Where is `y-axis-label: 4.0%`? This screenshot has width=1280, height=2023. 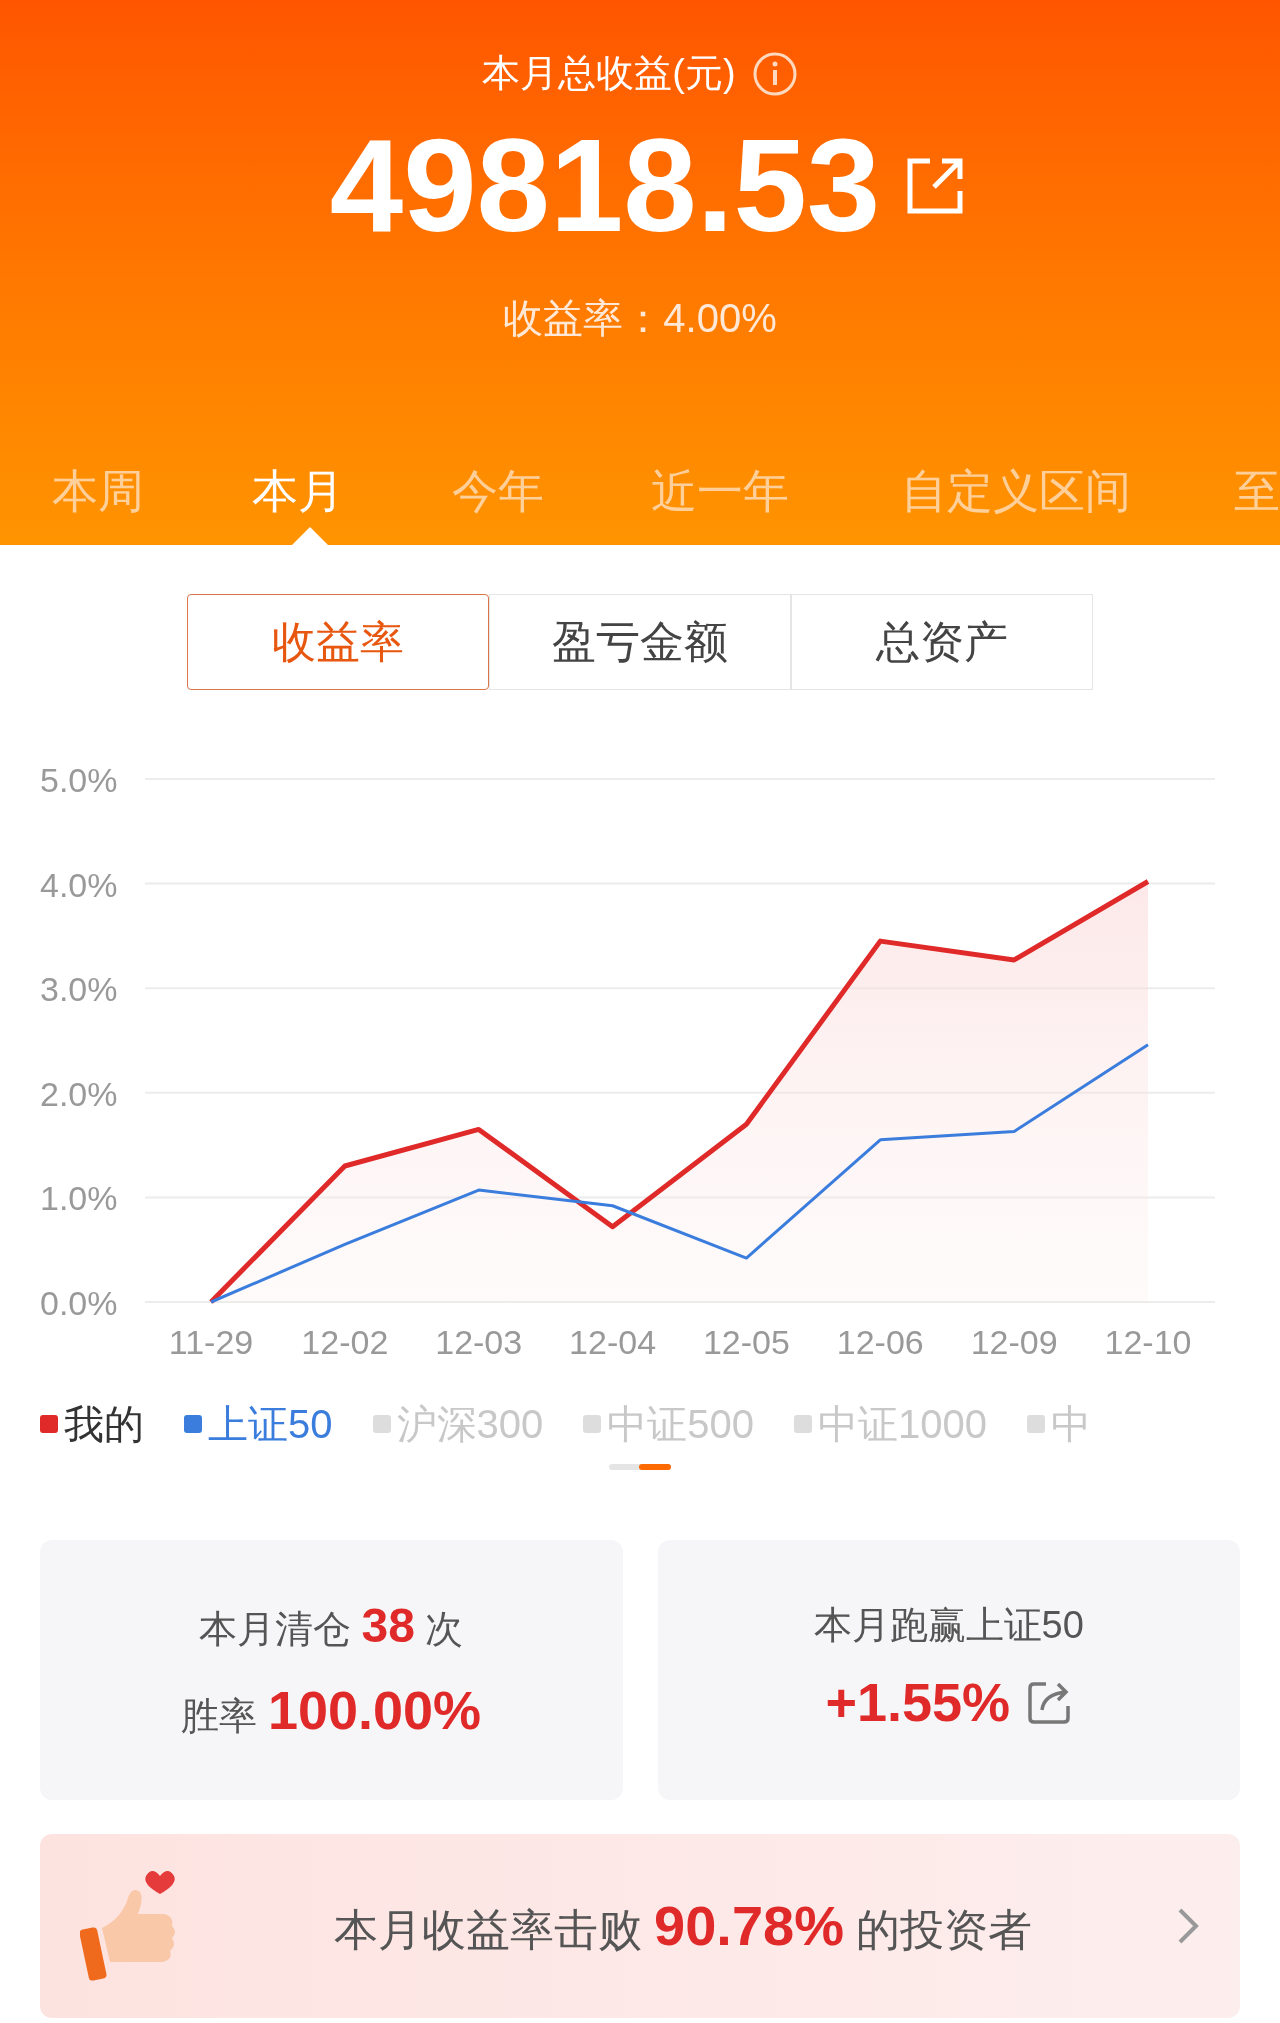
y-axis-label: 4.0% is located at coordinates (79, 884).